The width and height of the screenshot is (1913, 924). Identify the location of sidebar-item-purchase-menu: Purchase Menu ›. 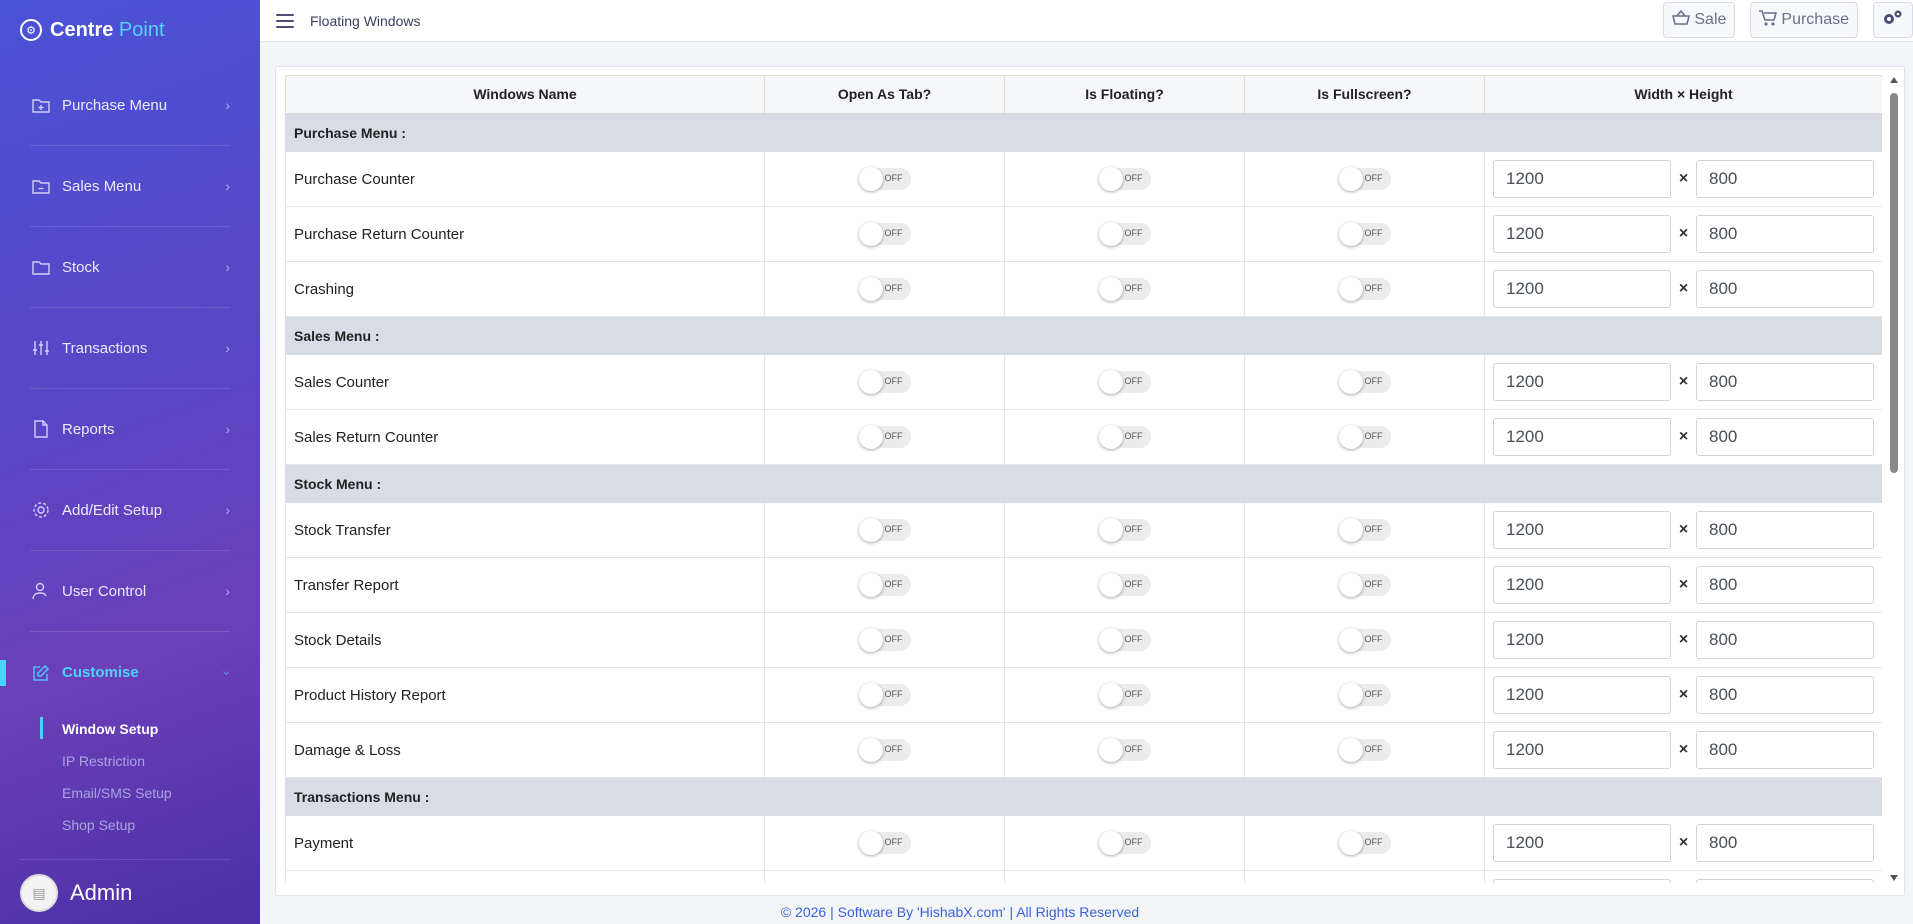
(130, 105).